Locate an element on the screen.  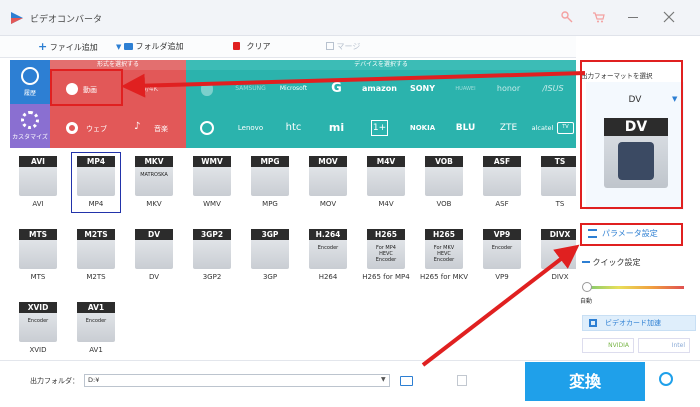
format-item-h265-for-mkv: H265 For MKV HEVC Encoder H265 for MKV is located at coordinates (444, 257).